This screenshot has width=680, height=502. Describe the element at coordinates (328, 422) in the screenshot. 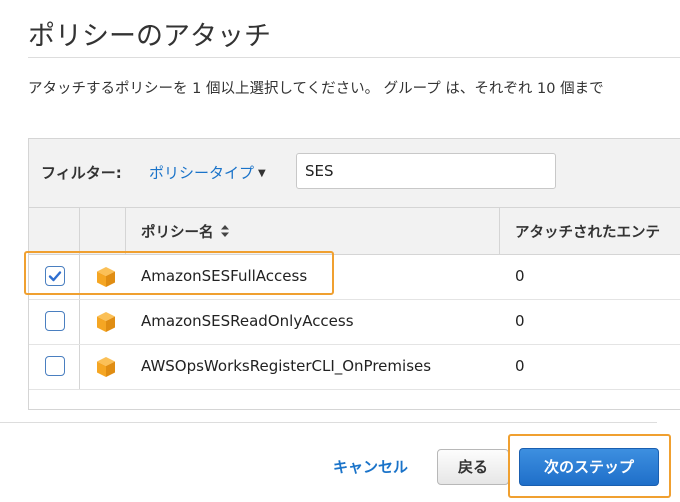

I see `footer-divider` at that location.